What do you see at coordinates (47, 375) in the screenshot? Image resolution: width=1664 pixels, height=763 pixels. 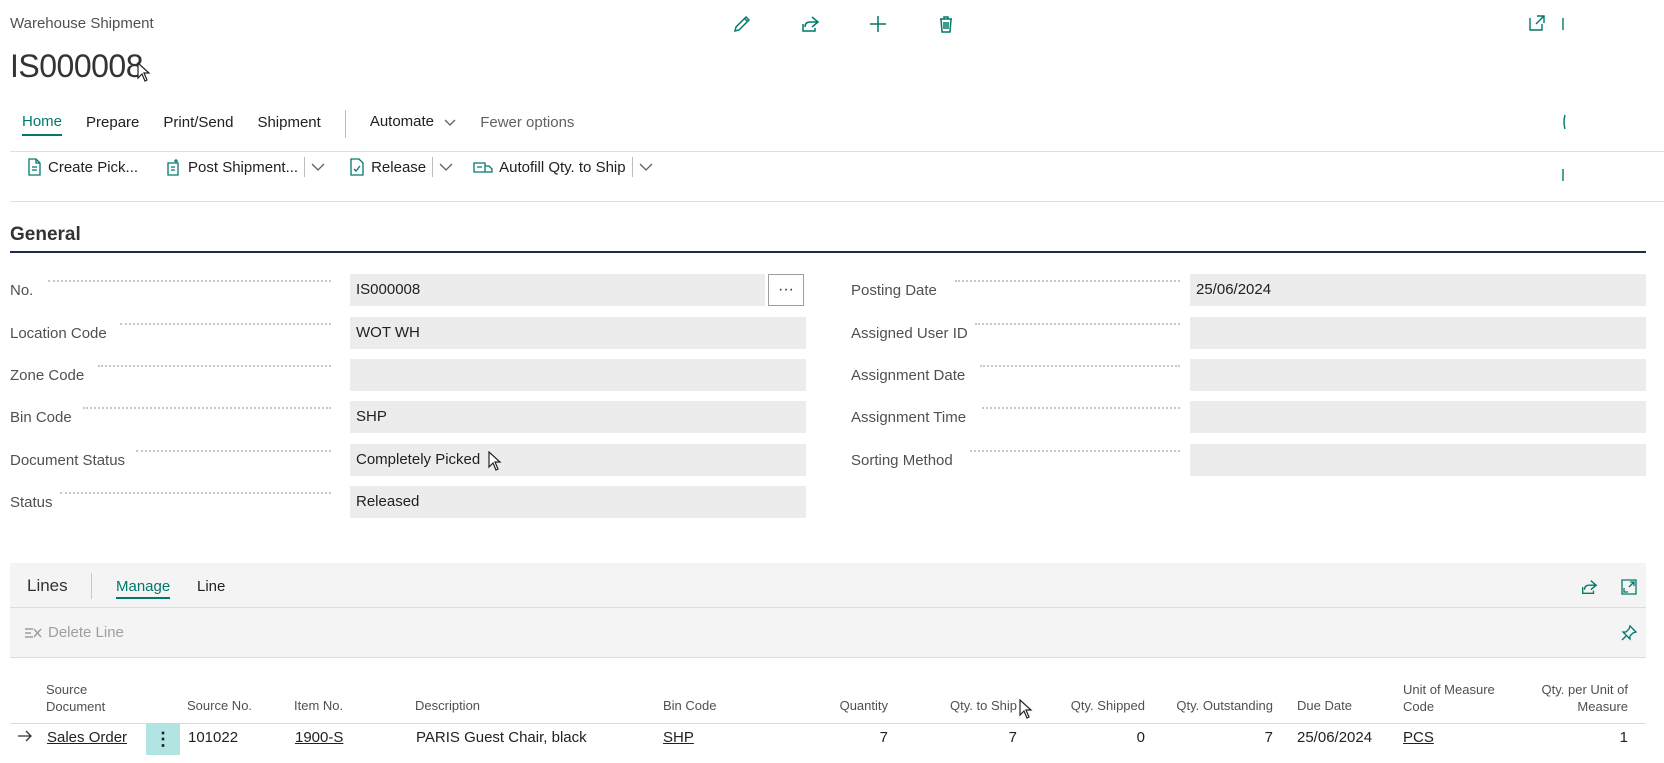 I see `field-label-zone-code: Zone Code` at bounding box center [47, 375].